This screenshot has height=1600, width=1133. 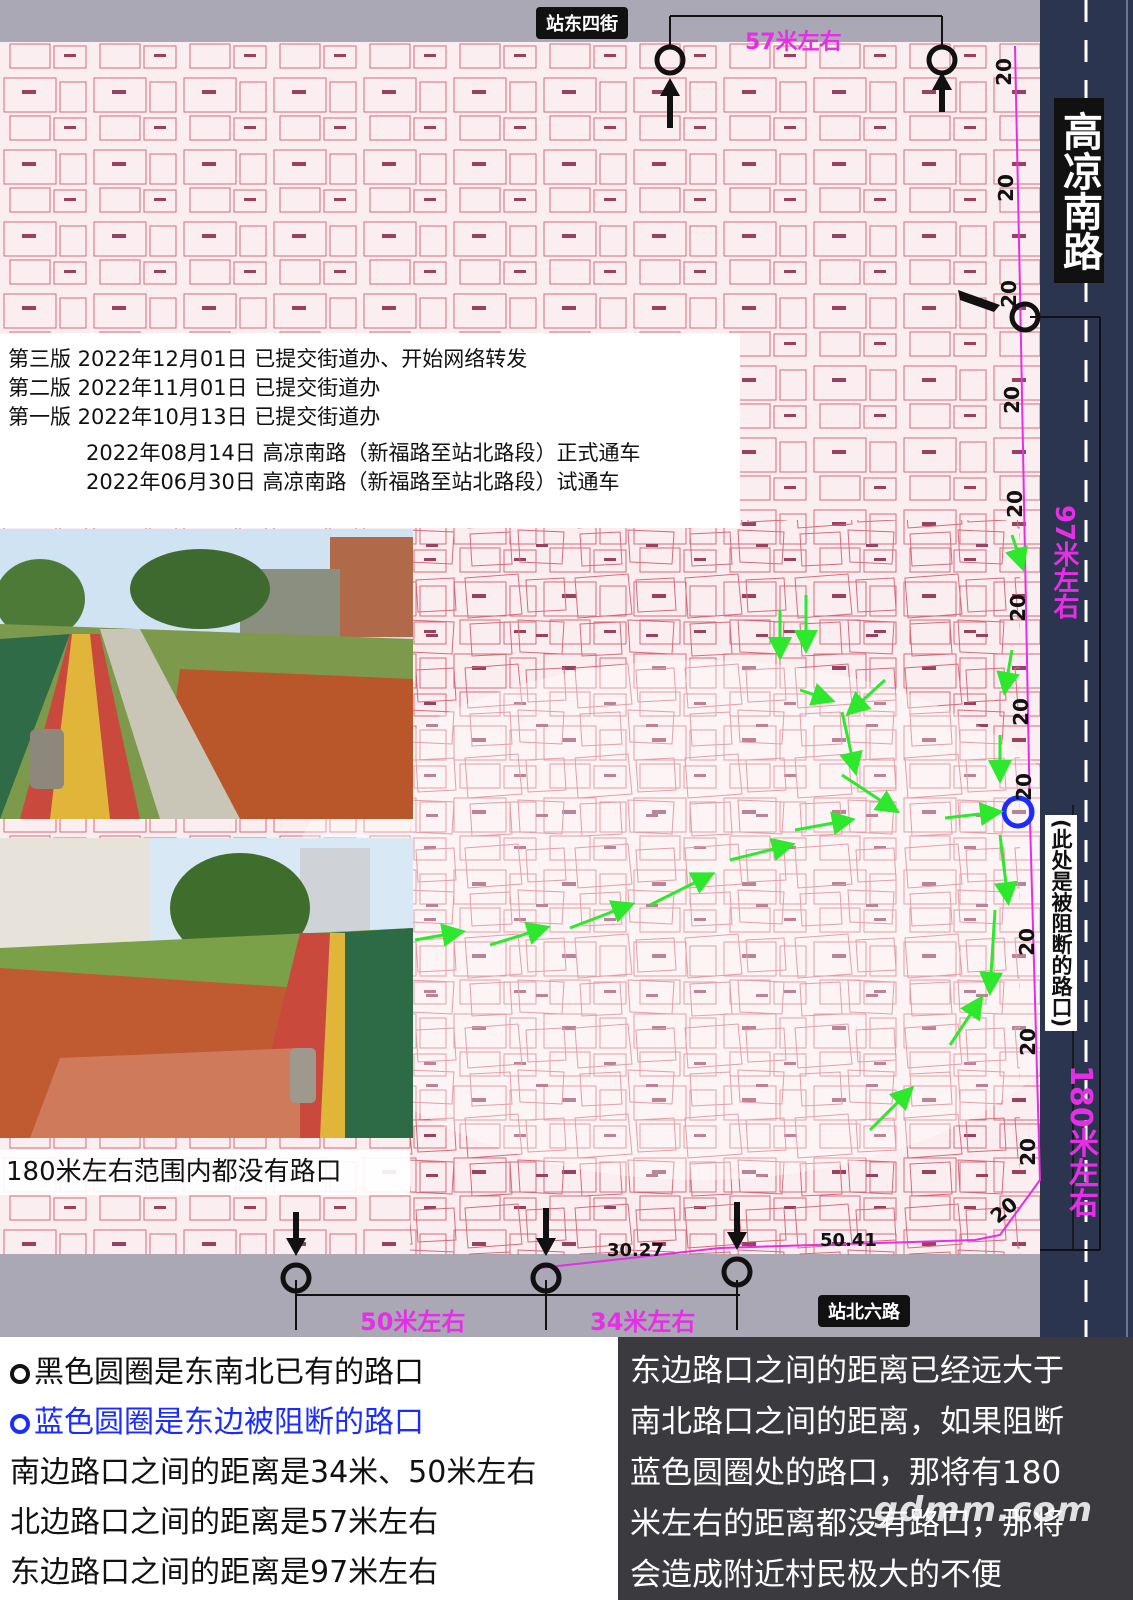 What do you see at coordinates (846, 1473) in the screenshot?
I see `explanation-line: 蓝色圆圈处的路口，那将有180` at bounding box center [846, 1473].